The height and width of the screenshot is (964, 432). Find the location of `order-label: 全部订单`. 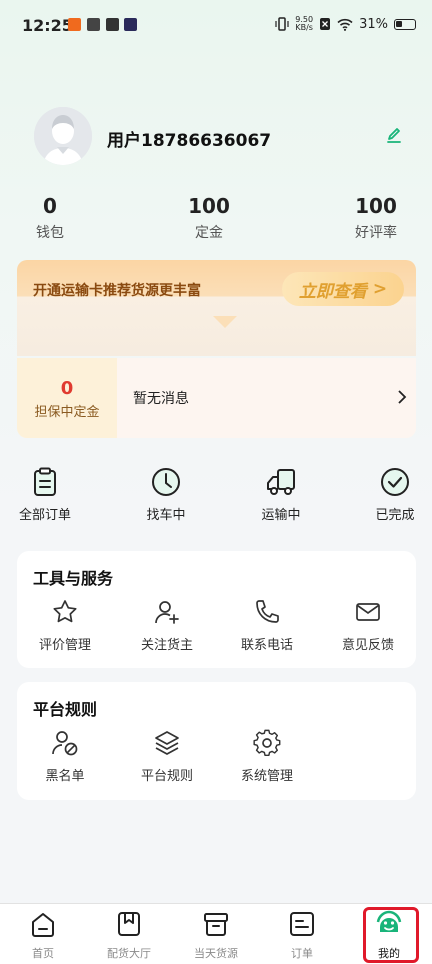

order-label: 全部订单 is located at coordinates (44, 515).